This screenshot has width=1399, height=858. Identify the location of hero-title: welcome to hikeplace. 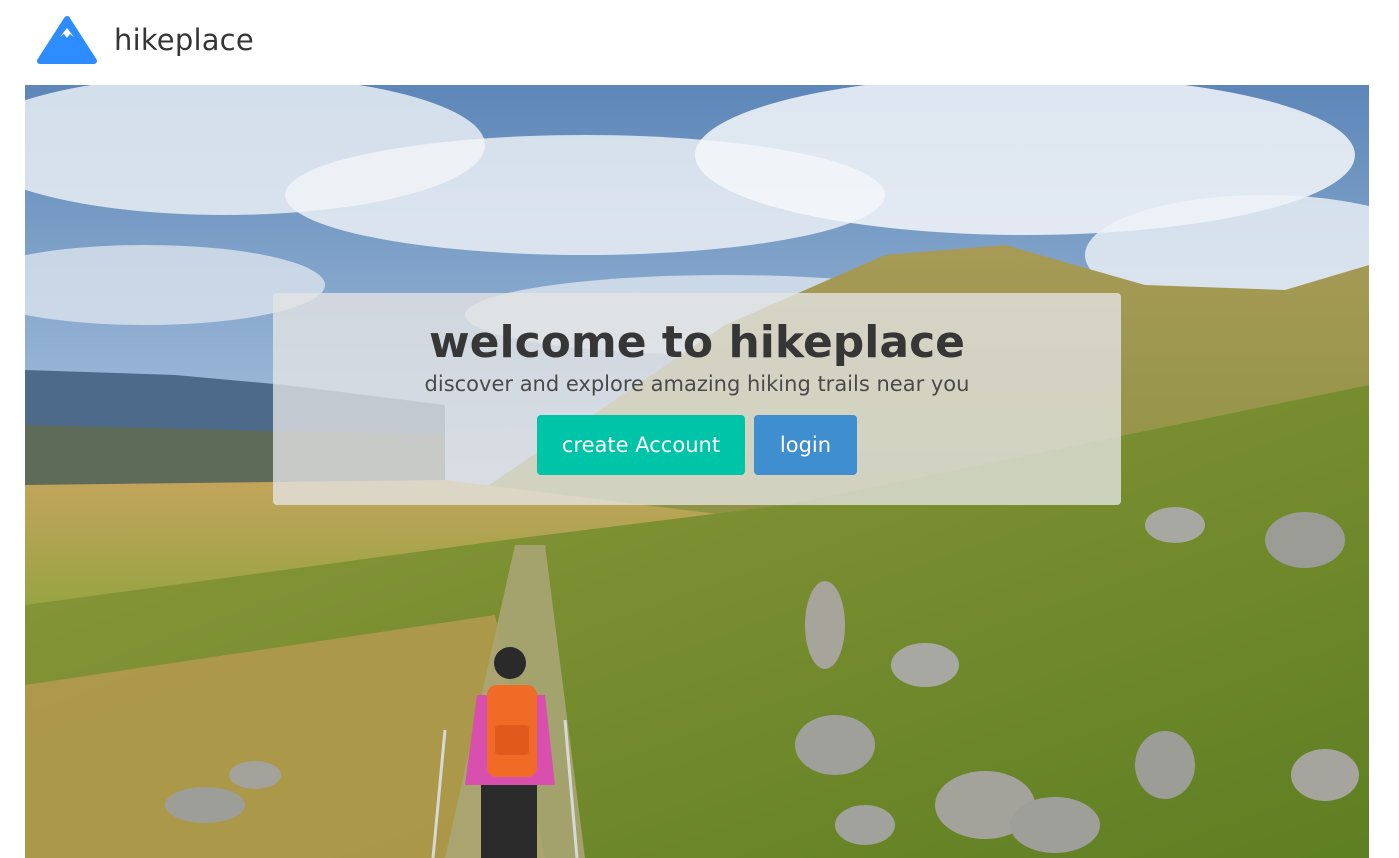
(697, 342).